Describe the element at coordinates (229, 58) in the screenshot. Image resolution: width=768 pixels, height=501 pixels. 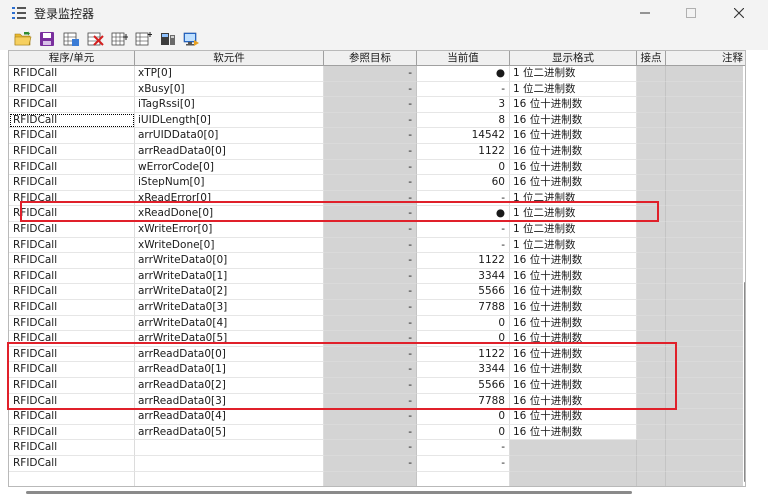
I see `column-header-device: 软元件` at that location.